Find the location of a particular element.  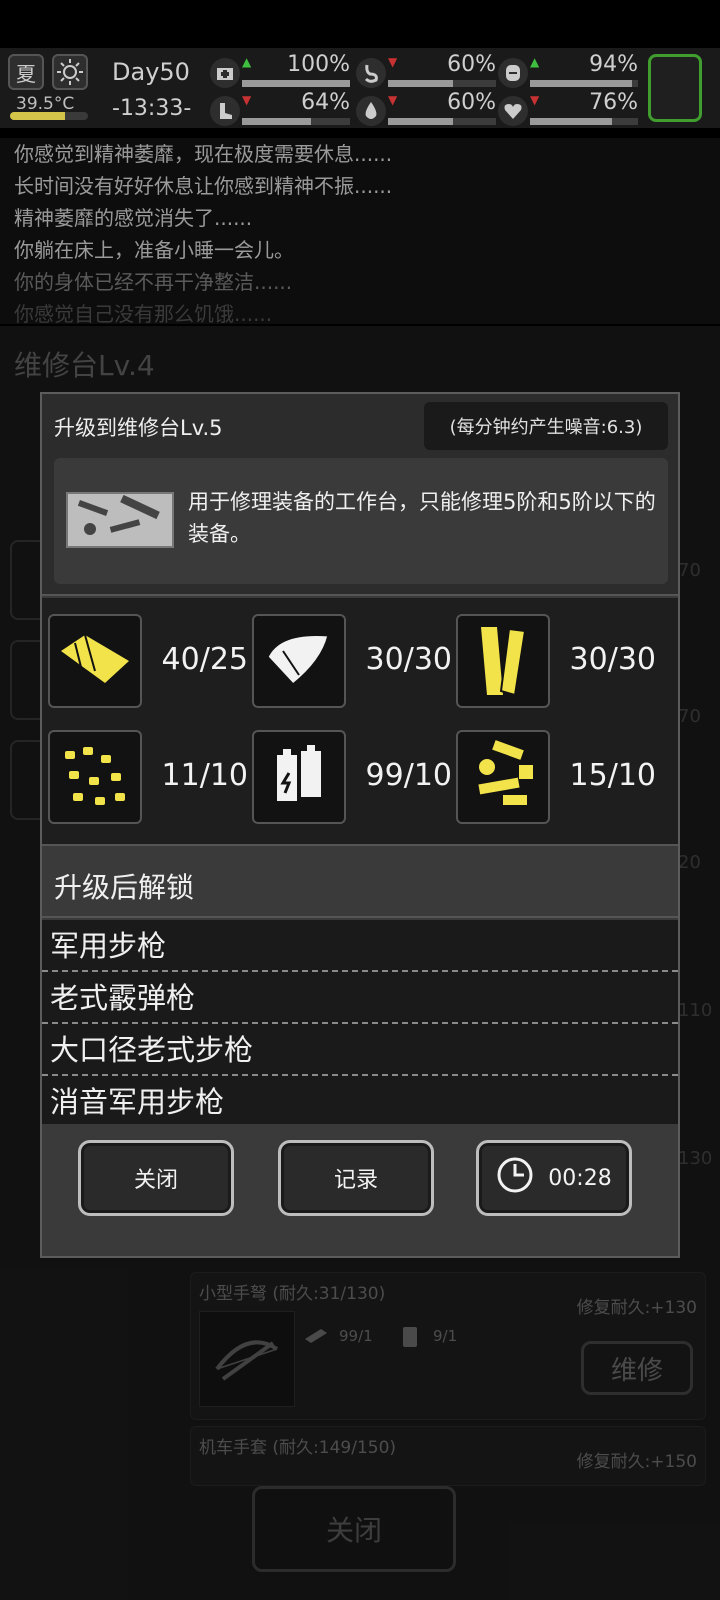

unlock-item: 消音军用步枪 is located at coordinates (137, 1102).